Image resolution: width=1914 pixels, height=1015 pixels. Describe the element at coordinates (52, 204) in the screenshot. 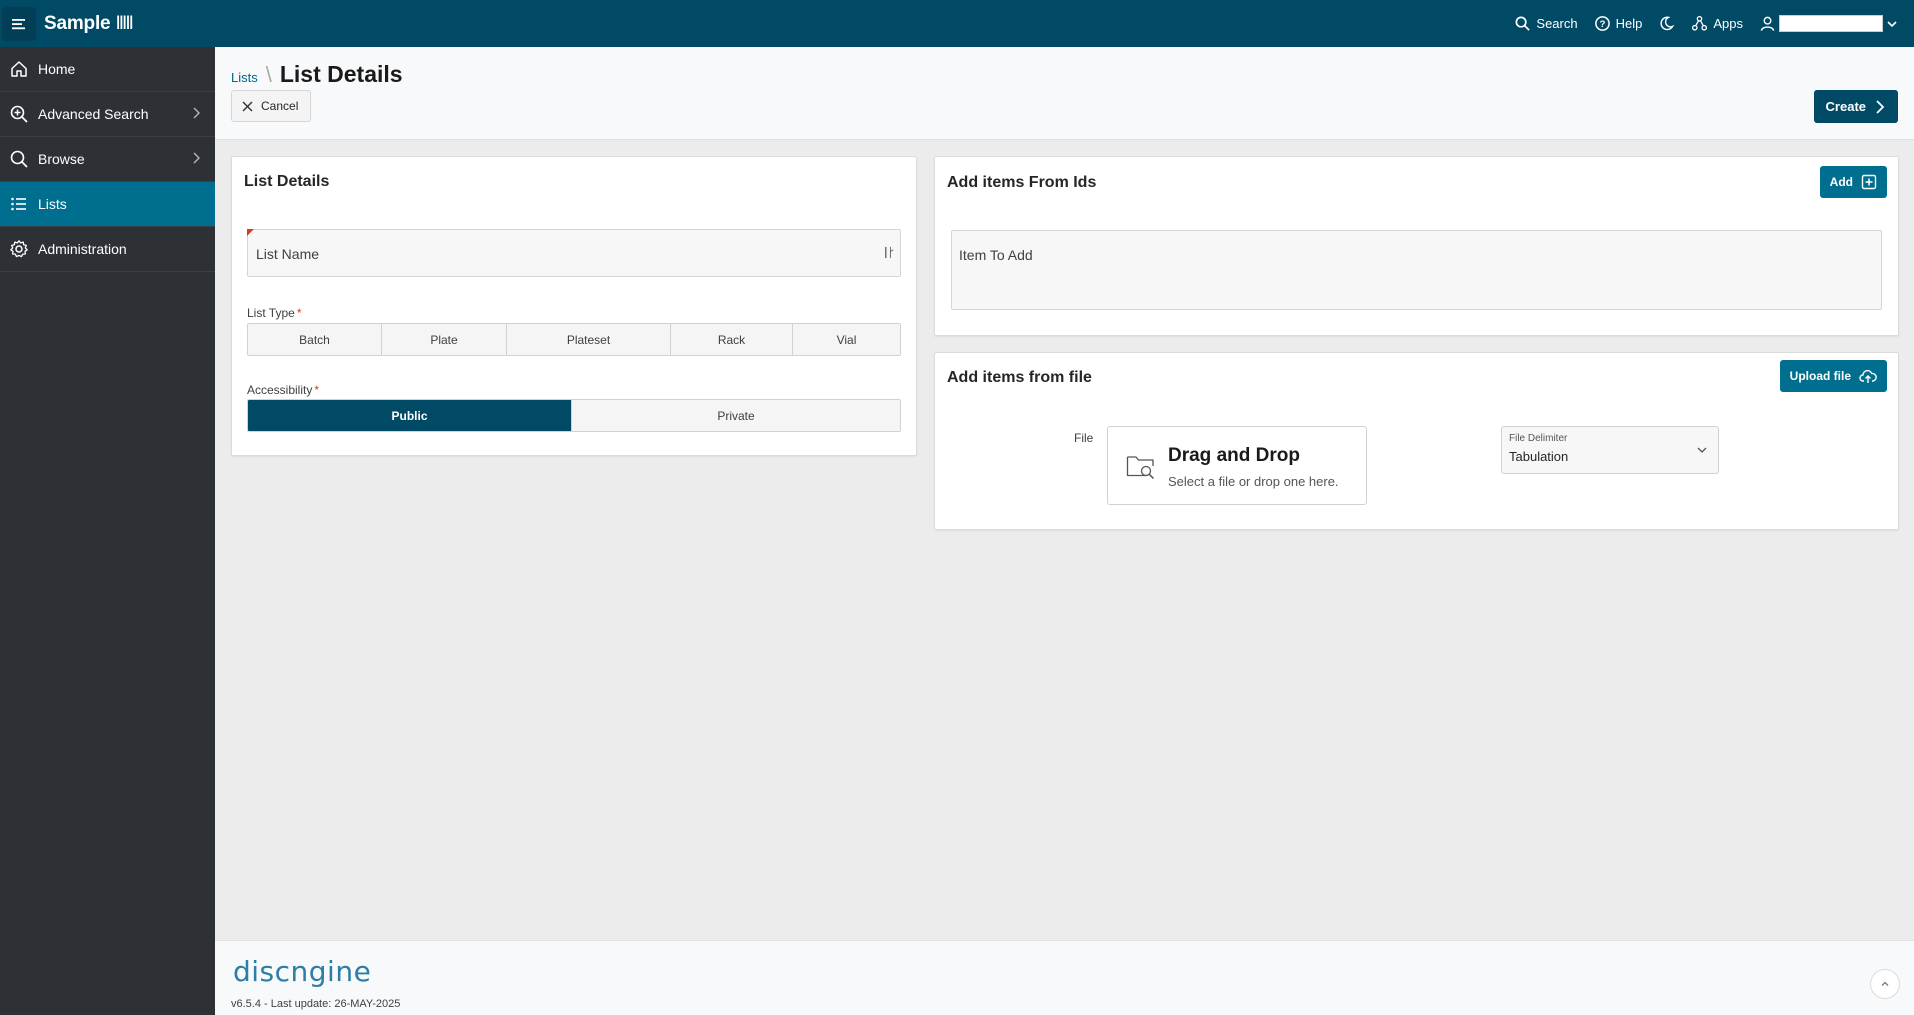

I see `sidebar-item-label: Lists` at that location.